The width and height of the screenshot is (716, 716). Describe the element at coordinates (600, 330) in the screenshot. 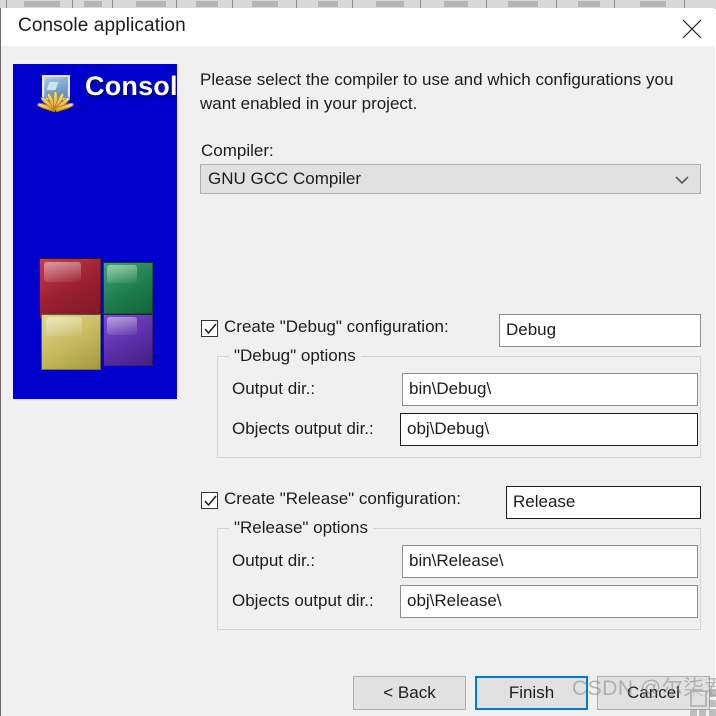

I see `debug-configuration-name-input: Debug` at that location.